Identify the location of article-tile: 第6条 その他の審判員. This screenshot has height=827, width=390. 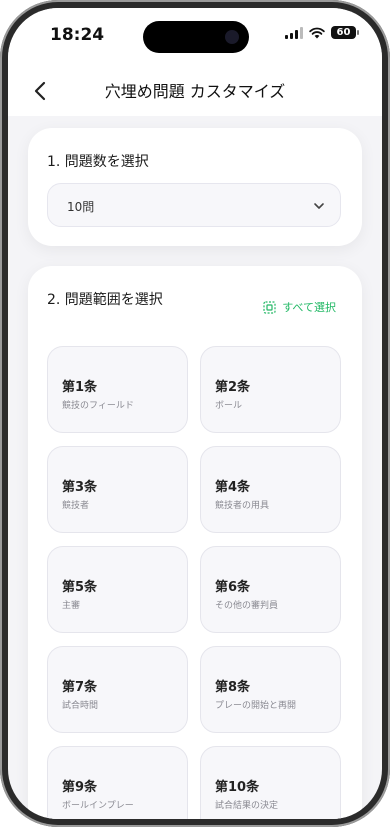
(270, 589).